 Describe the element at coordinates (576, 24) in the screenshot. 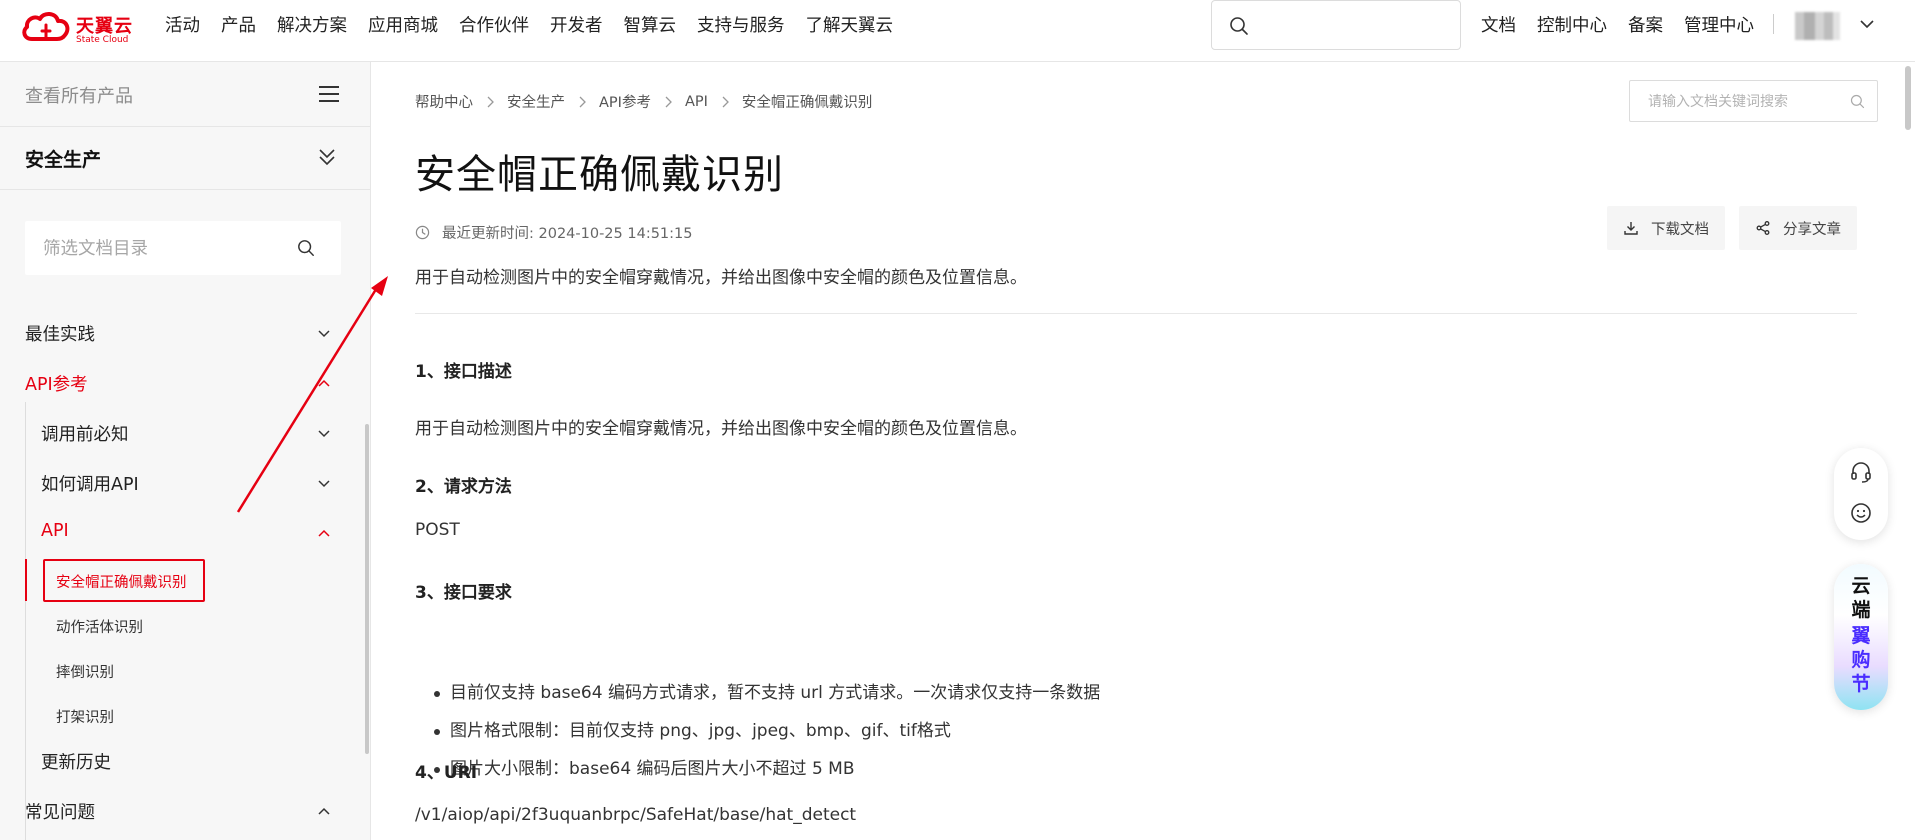

I see `nav-item-developers: 开发者` at that location.